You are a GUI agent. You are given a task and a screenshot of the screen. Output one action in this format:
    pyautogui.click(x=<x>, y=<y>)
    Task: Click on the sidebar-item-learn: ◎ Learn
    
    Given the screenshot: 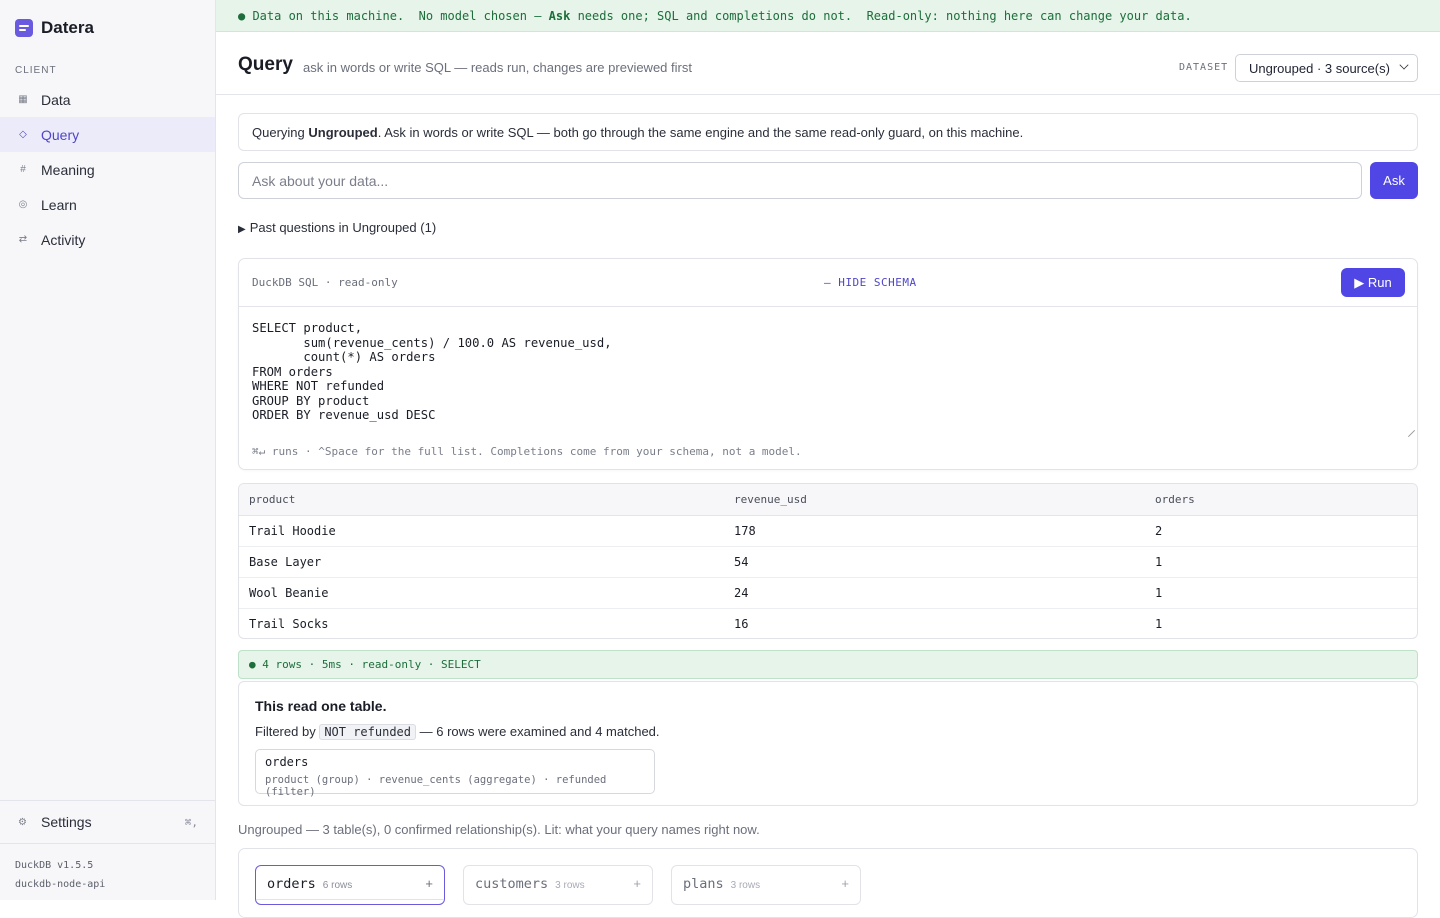 What is the action you would take?
    pyautogui.click(x=107, y=204)
    